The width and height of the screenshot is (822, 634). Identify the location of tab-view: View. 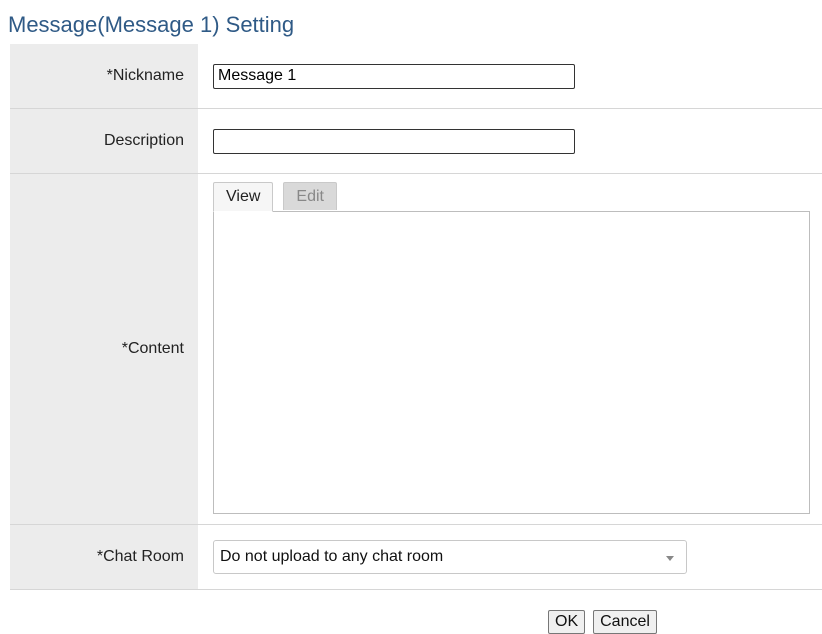
(243, 197).